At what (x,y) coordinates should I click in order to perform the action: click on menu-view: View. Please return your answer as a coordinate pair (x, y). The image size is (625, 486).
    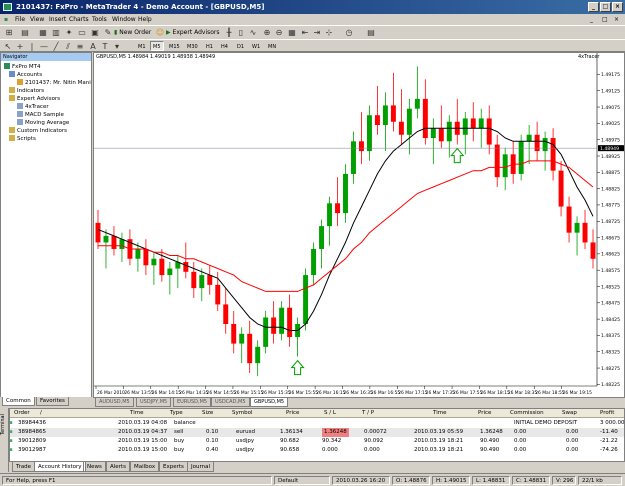
    Looking at the image, I should click on (37, 19).